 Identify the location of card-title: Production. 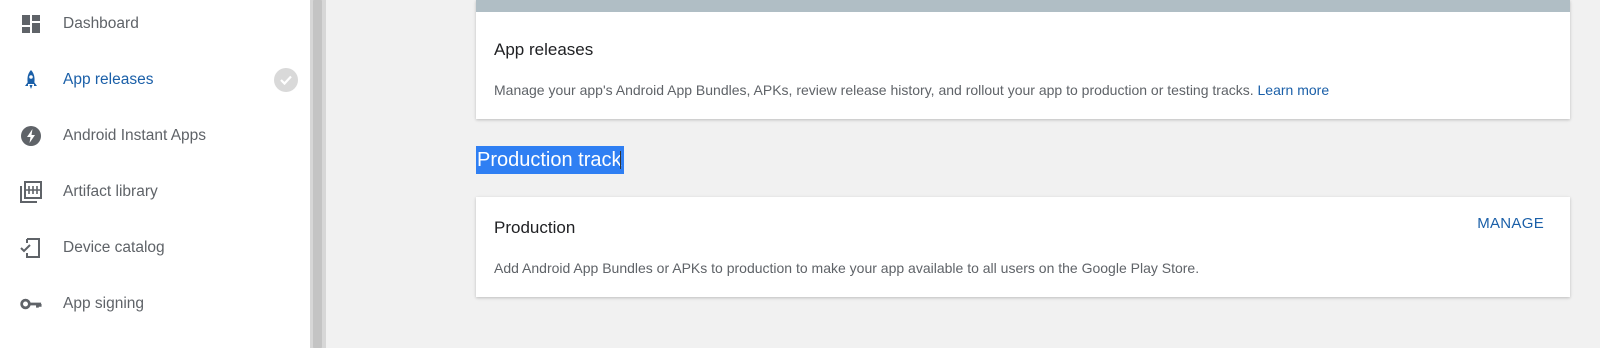
(535, 227).